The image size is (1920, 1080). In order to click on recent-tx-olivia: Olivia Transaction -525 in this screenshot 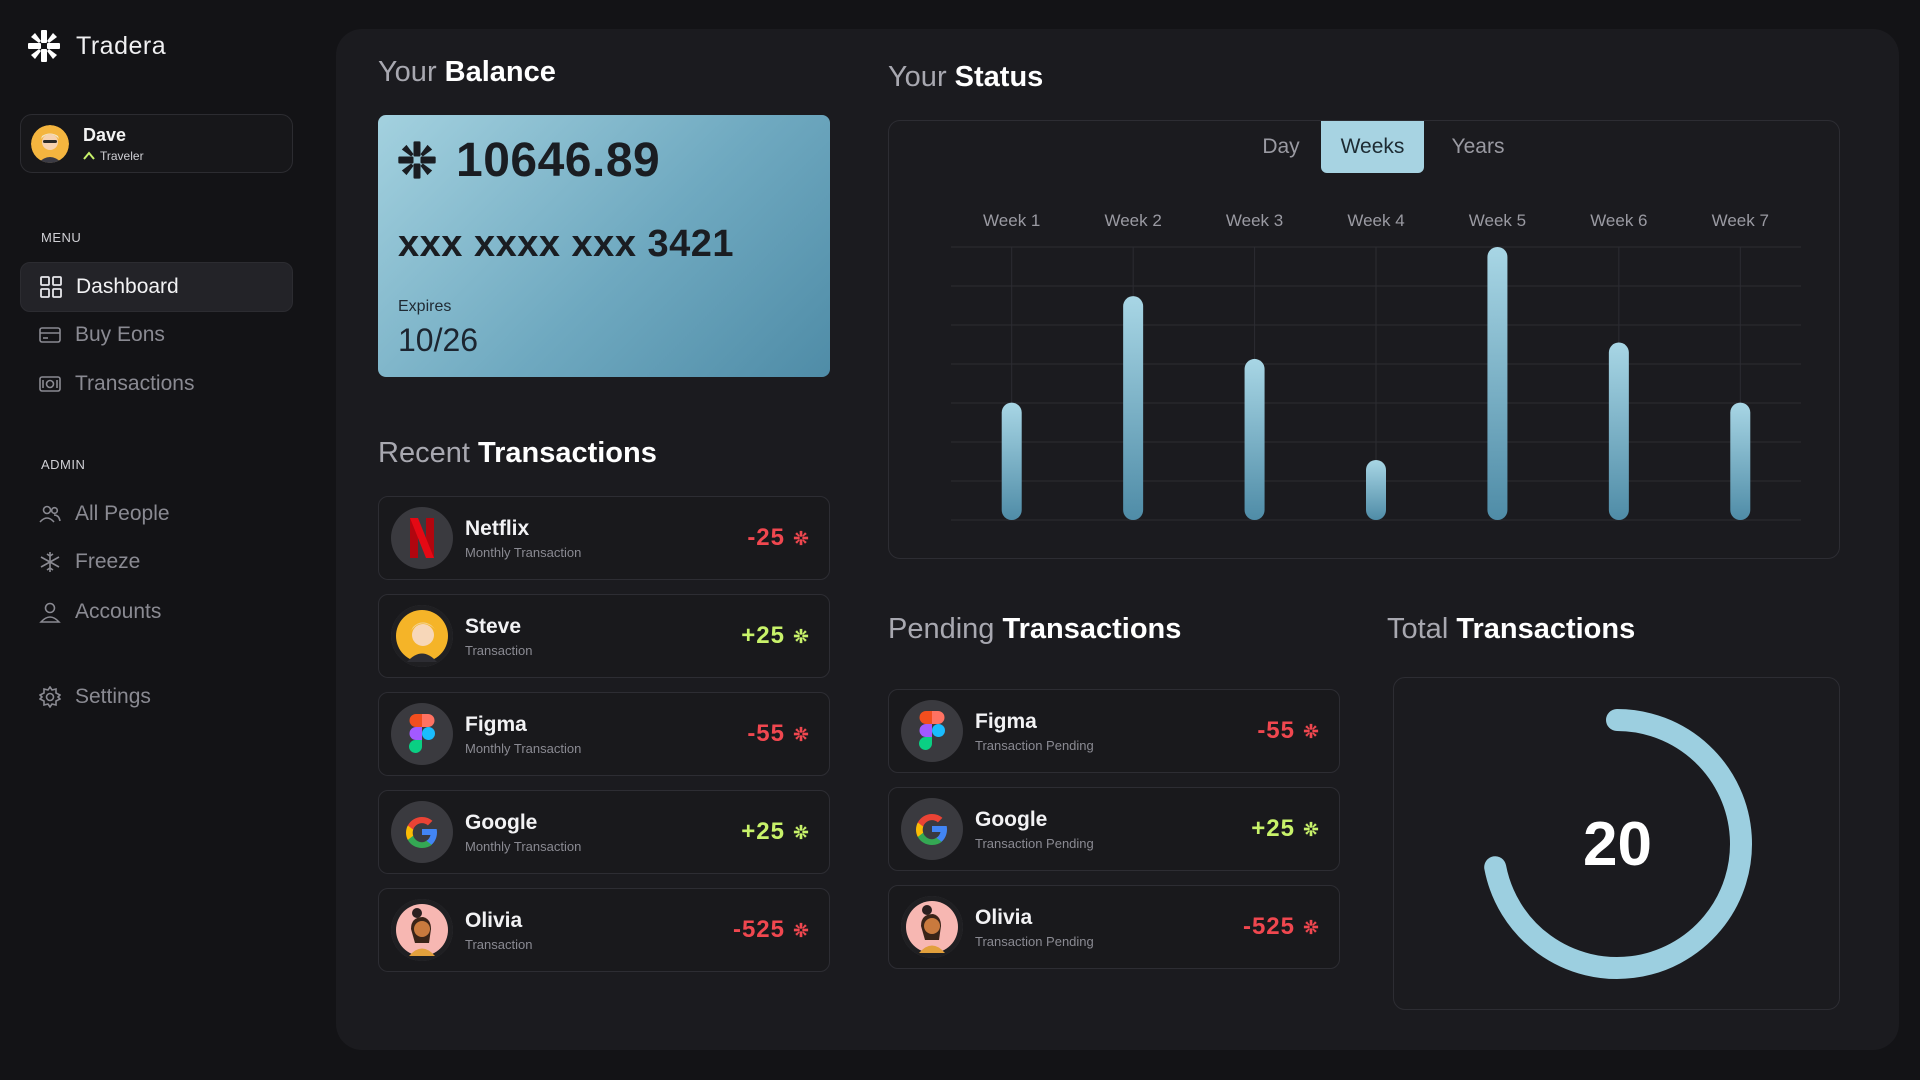, I will do `click(604, 930)`.